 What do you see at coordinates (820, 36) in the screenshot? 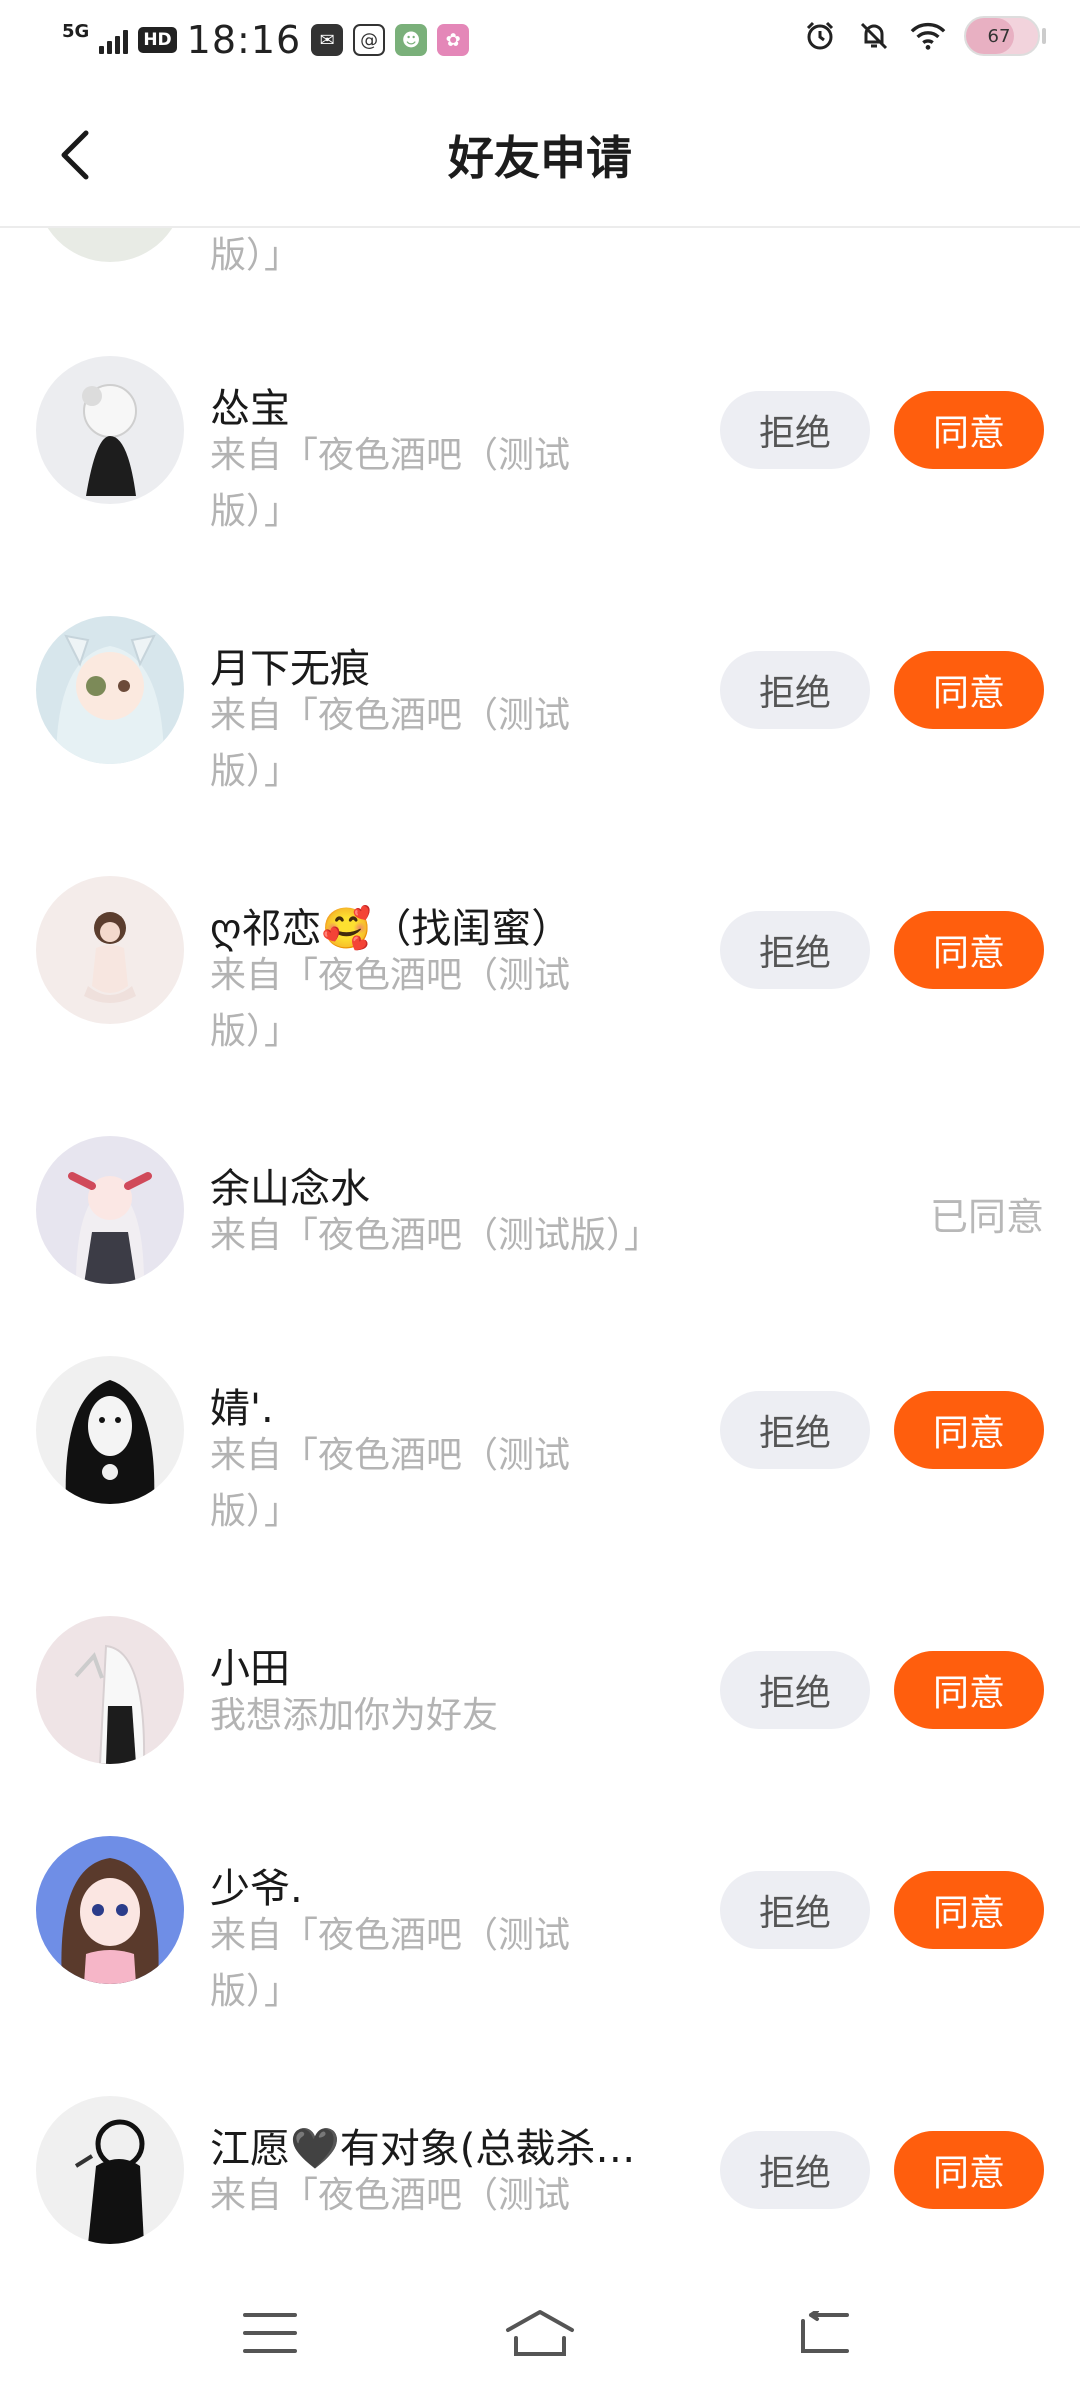
I see `alarm-icon` at bounding box center [820, 36].